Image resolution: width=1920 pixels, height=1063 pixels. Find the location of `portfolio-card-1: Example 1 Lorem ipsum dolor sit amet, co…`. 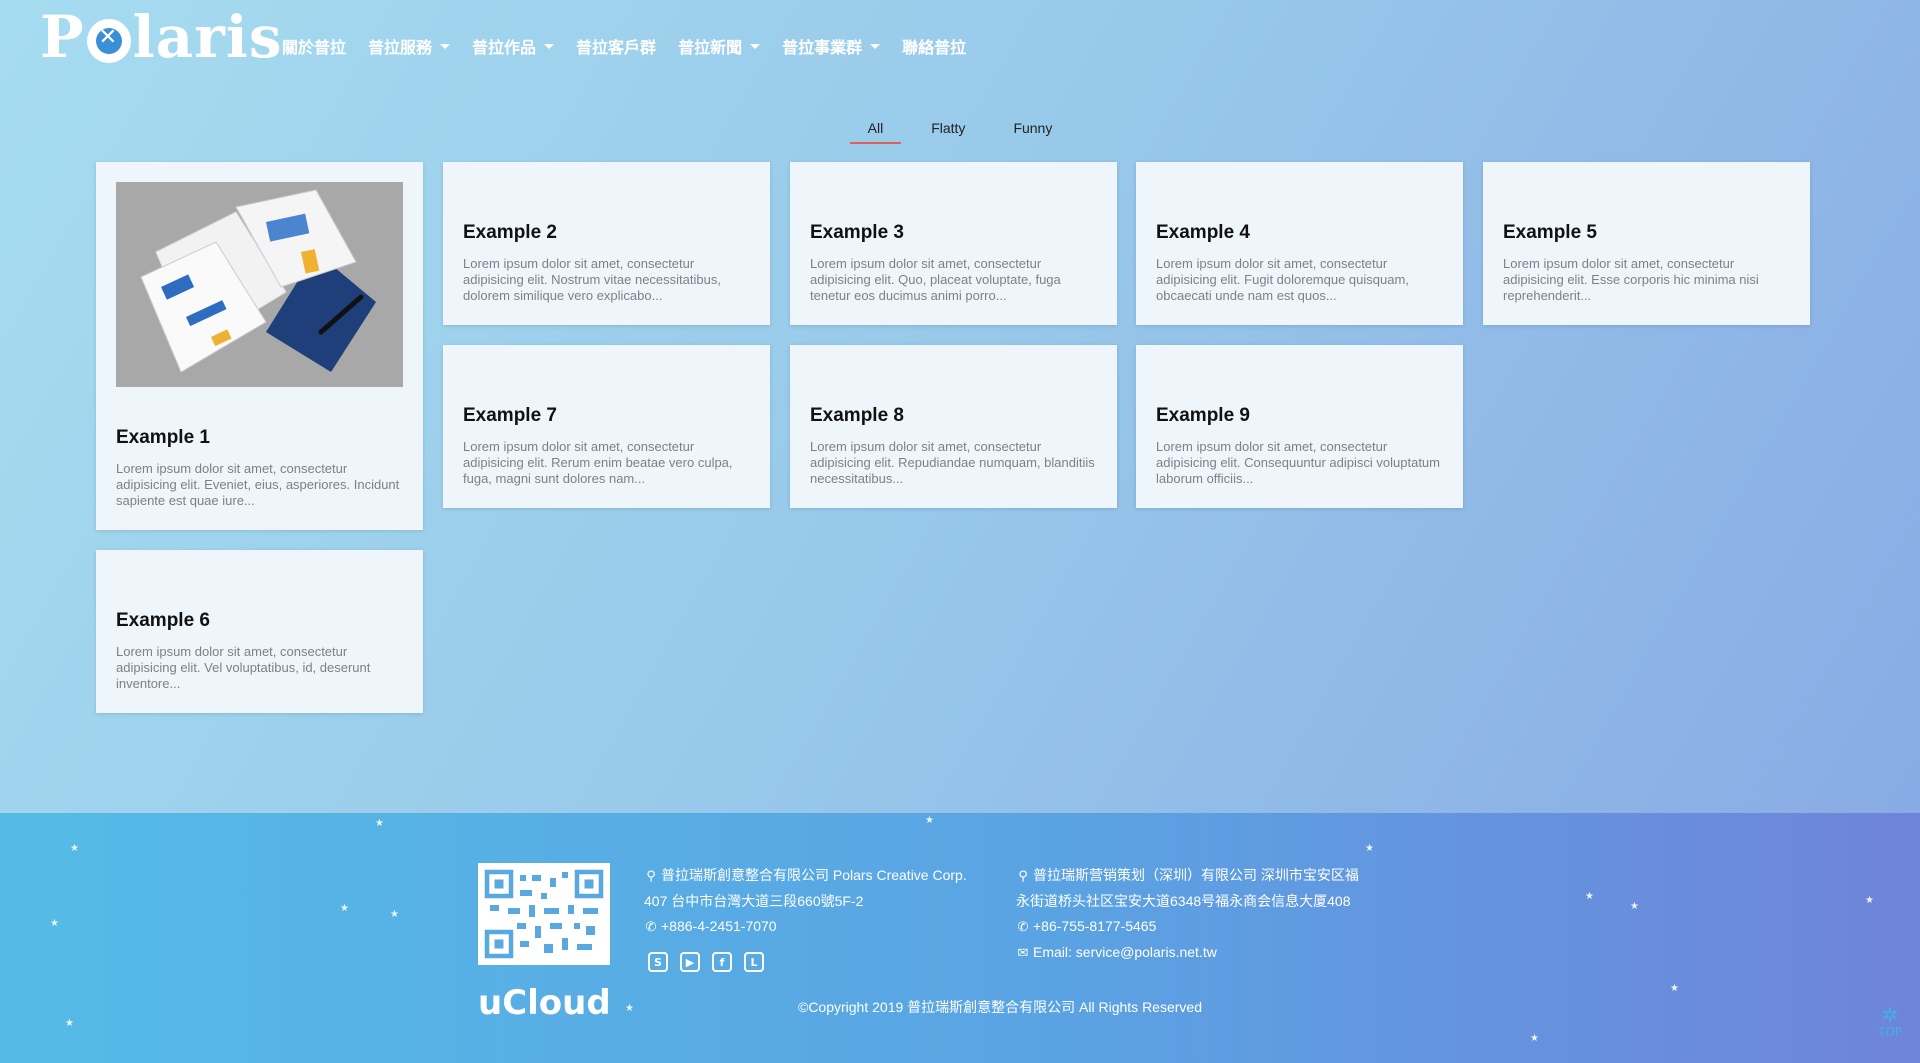

portfolio-card-1: Example 1 Lorem ipsum dolor sit amet, co… is located at coordinates (259, 346).